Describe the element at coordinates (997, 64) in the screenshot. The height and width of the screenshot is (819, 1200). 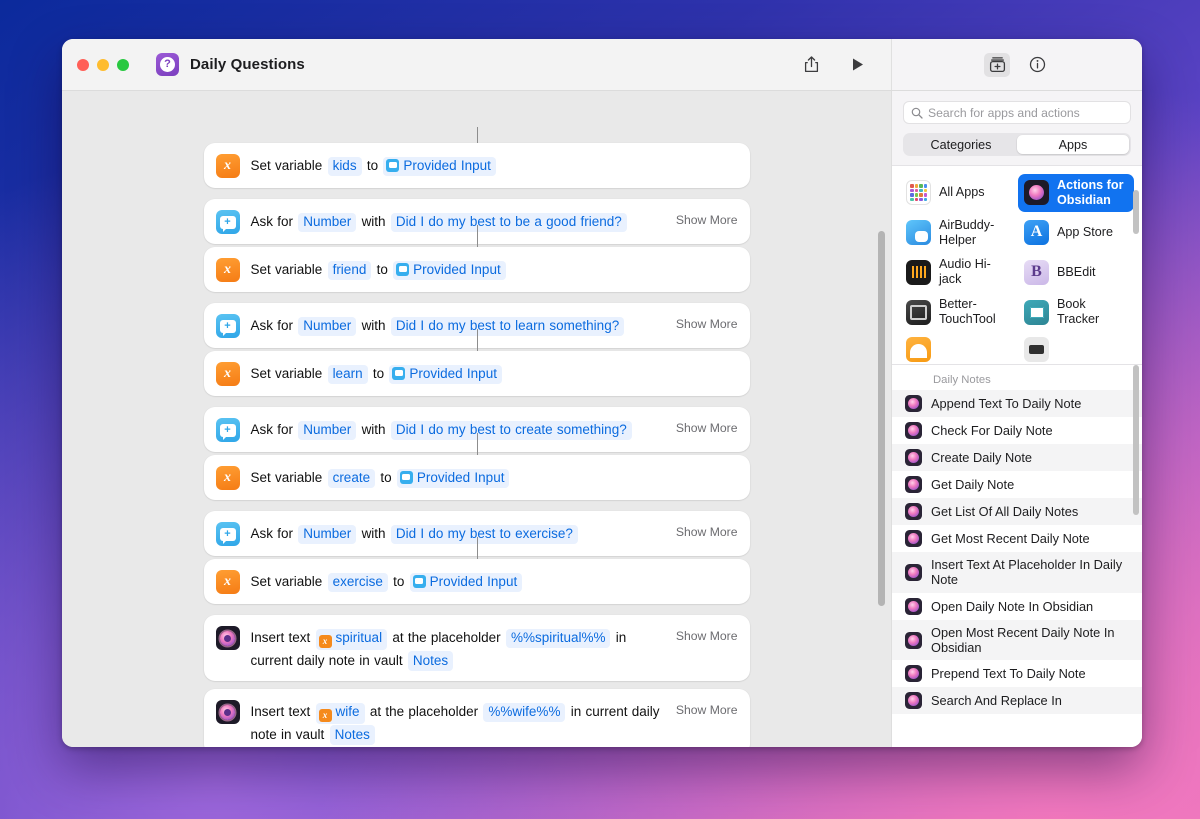
I see `toggle-action-library-button` at that location.